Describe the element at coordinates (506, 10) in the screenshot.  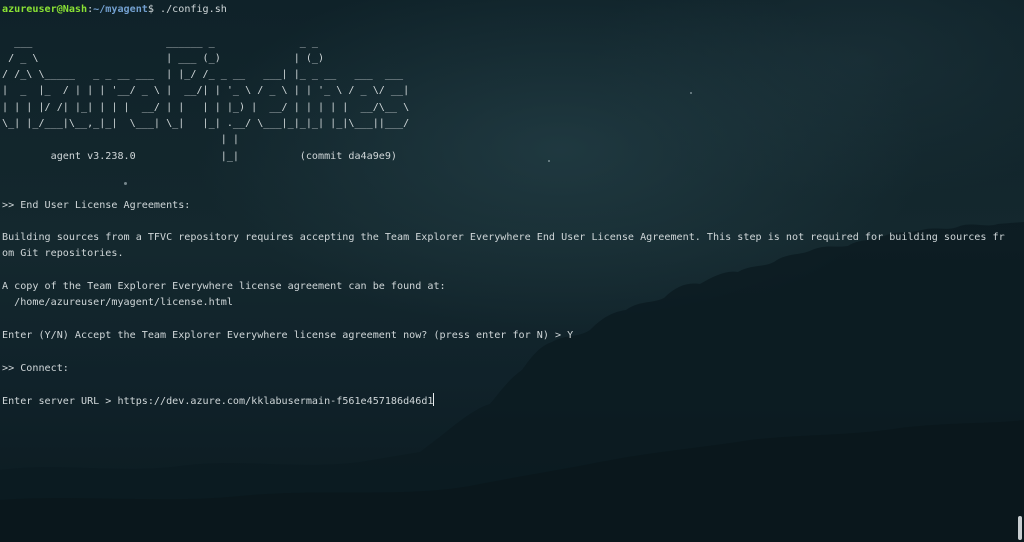
I see `shell-prompt-line: azureuser@Nash:~/myagent$ ./config.sh` at that location.